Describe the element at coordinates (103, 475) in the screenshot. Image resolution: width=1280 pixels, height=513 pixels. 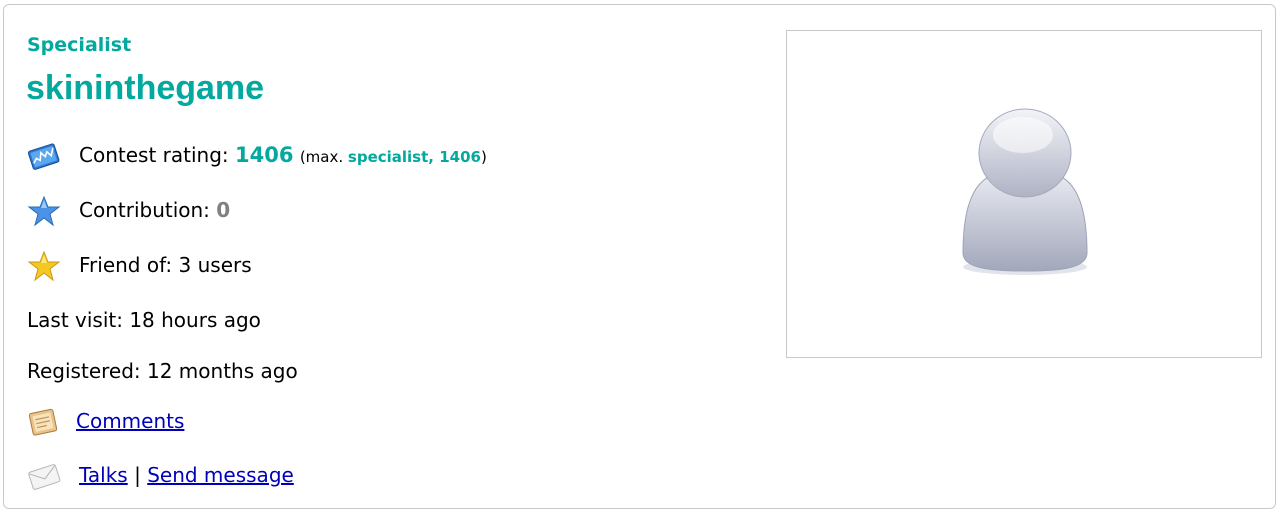
I see `talks-link: Talks` at that location.